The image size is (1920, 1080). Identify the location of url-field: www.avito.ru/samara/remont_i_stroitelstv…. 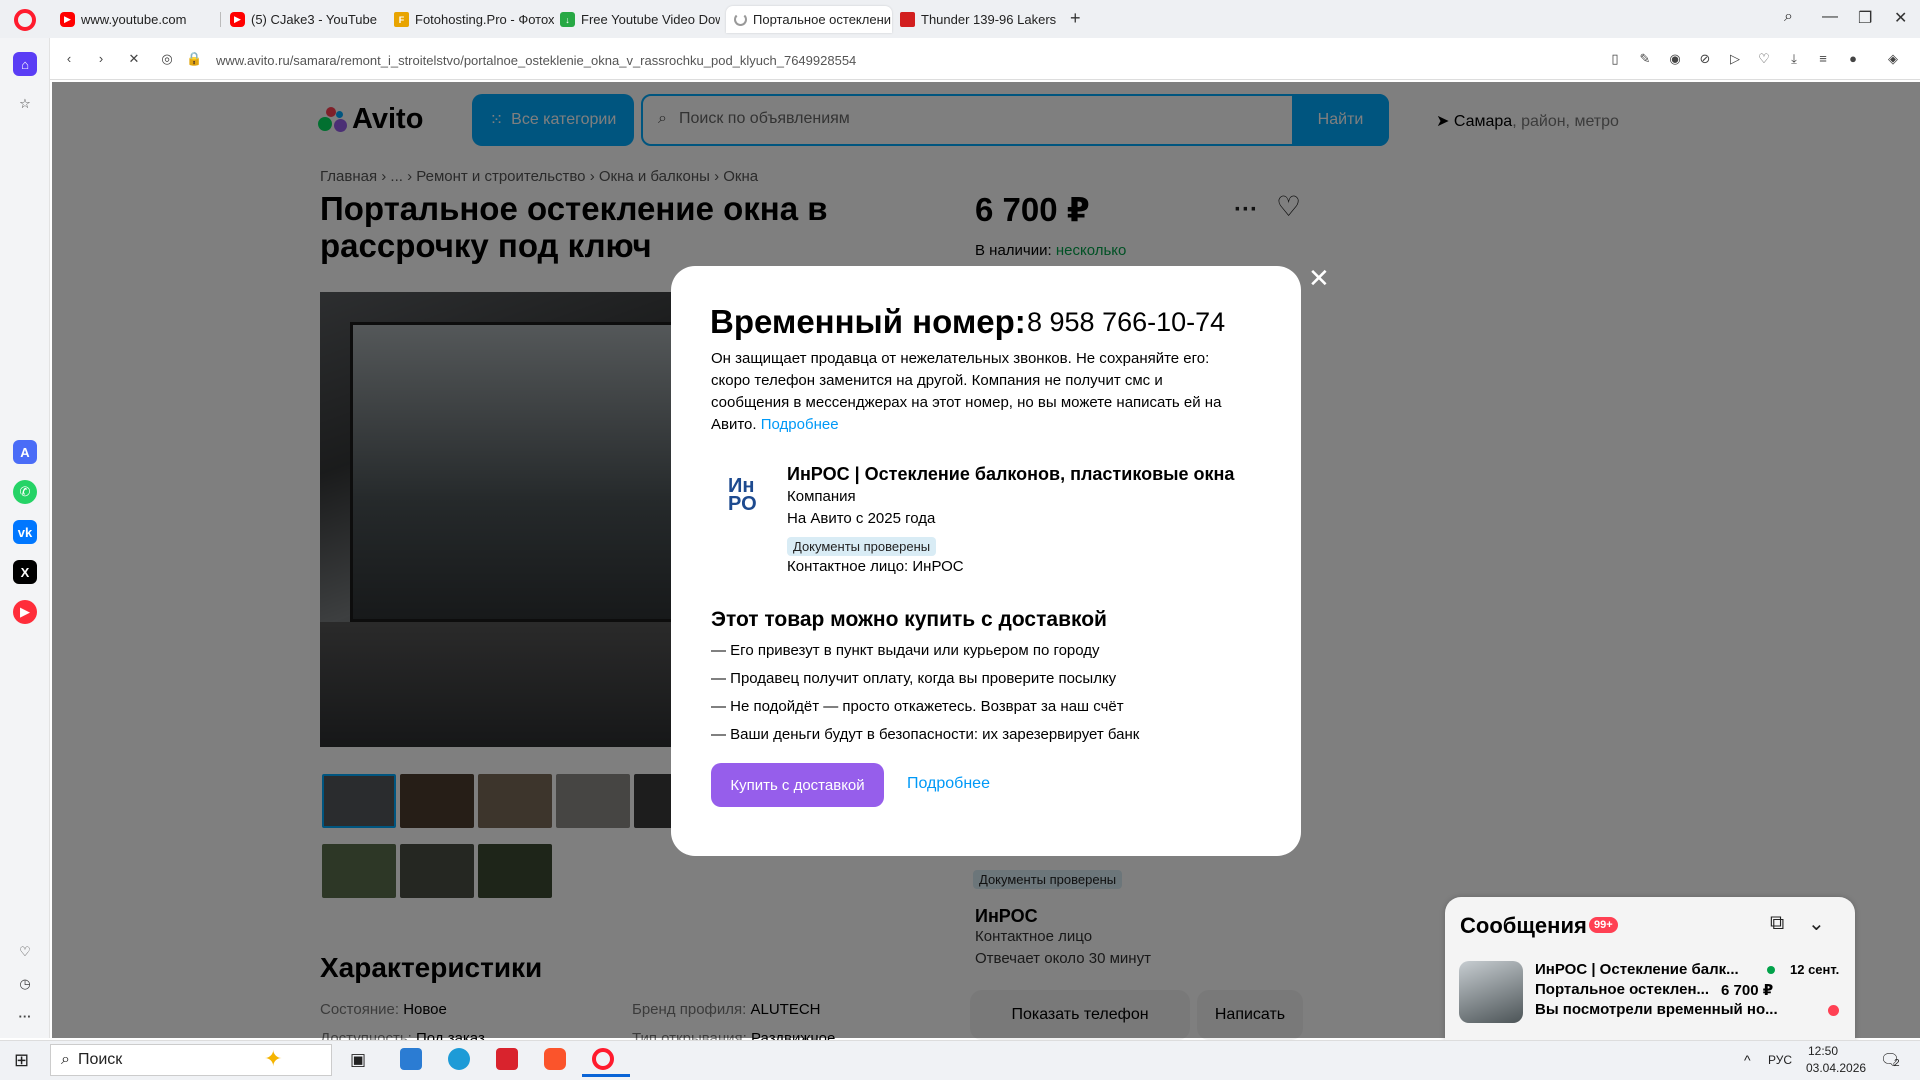
(536, 60).